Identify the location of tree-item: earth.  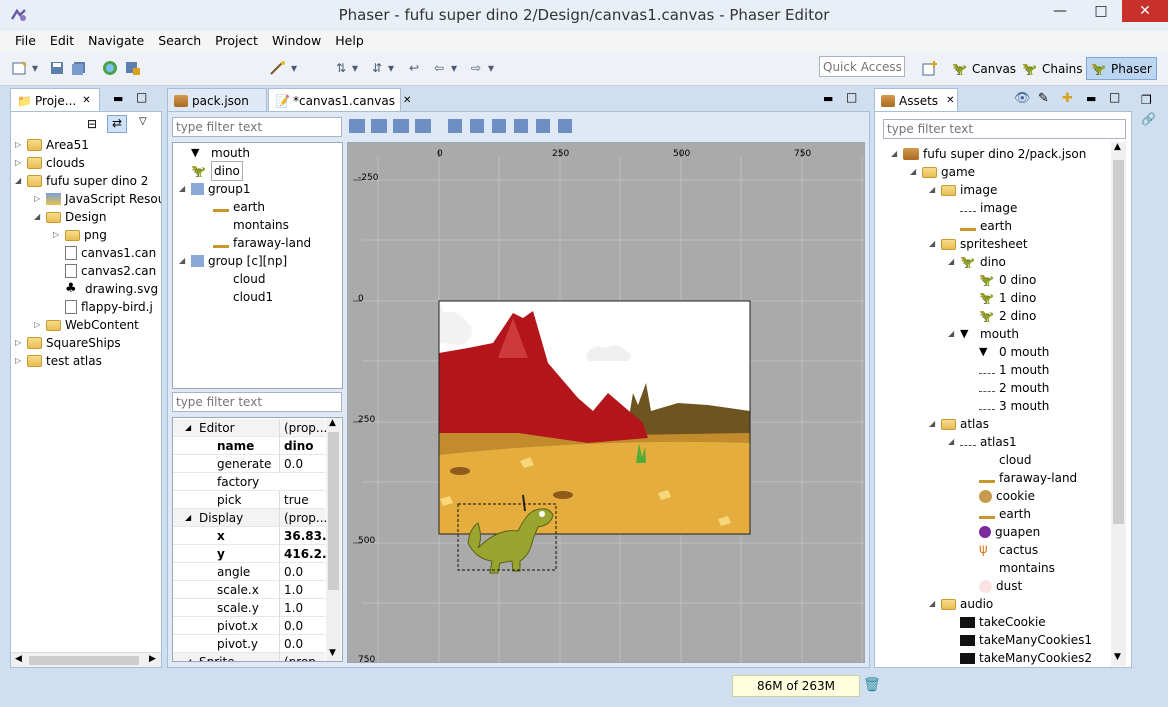
(999, 514).